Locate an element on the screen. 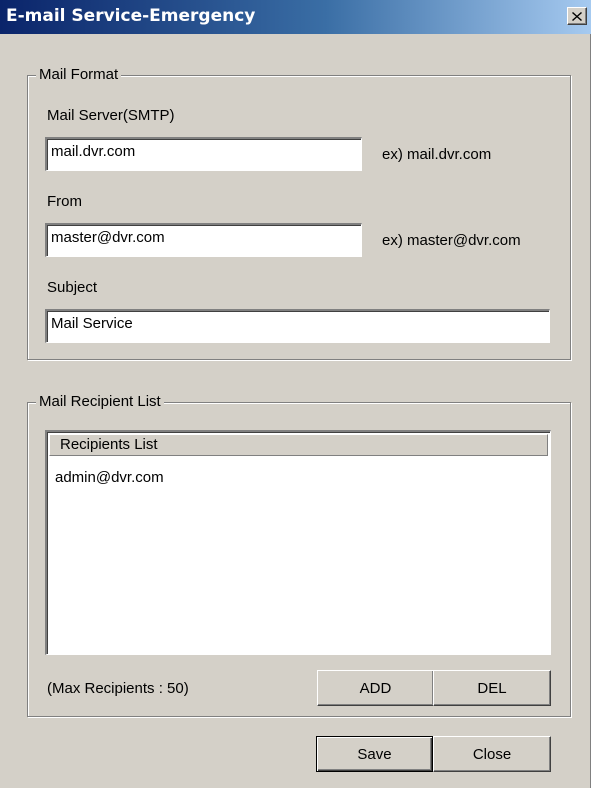  window-title: E-mail Service-Emergency is located at coordinates (131, 16).